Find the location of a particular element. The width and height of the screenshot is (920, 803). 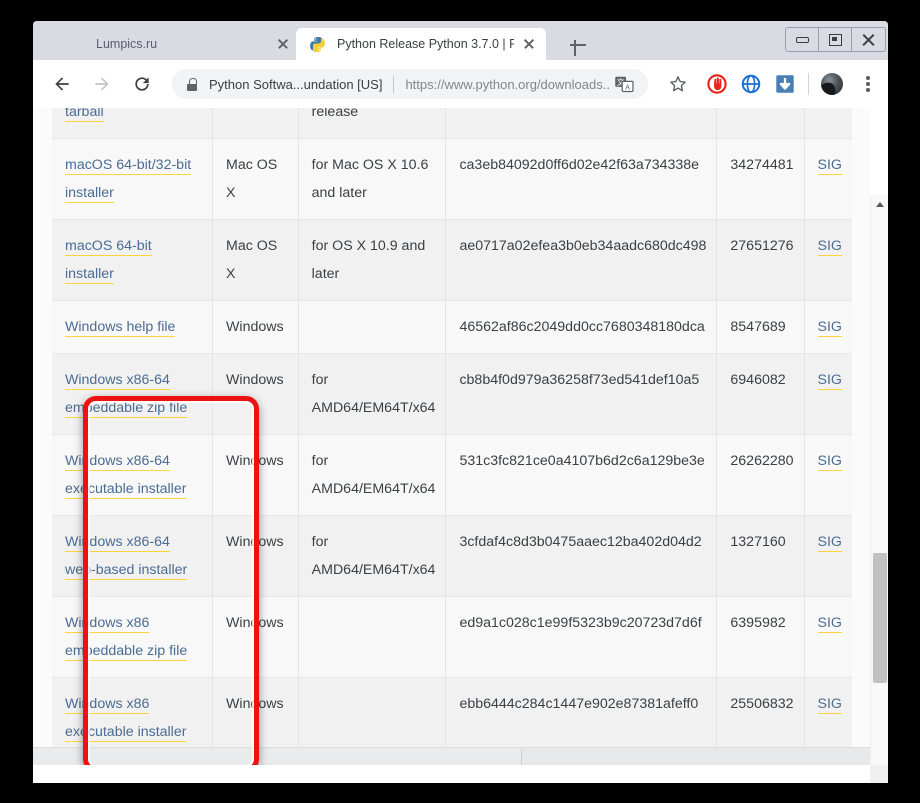

minimize-button is located at coordinates (802, 39).